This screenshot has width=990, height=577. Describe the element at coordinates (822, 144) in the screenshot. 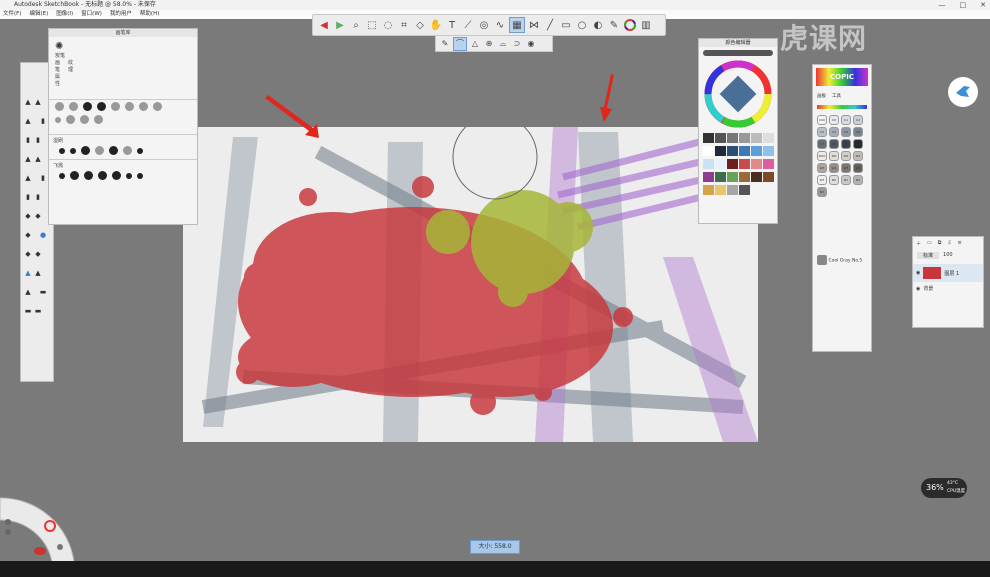

I see `copic-swatch: C7` at that location.